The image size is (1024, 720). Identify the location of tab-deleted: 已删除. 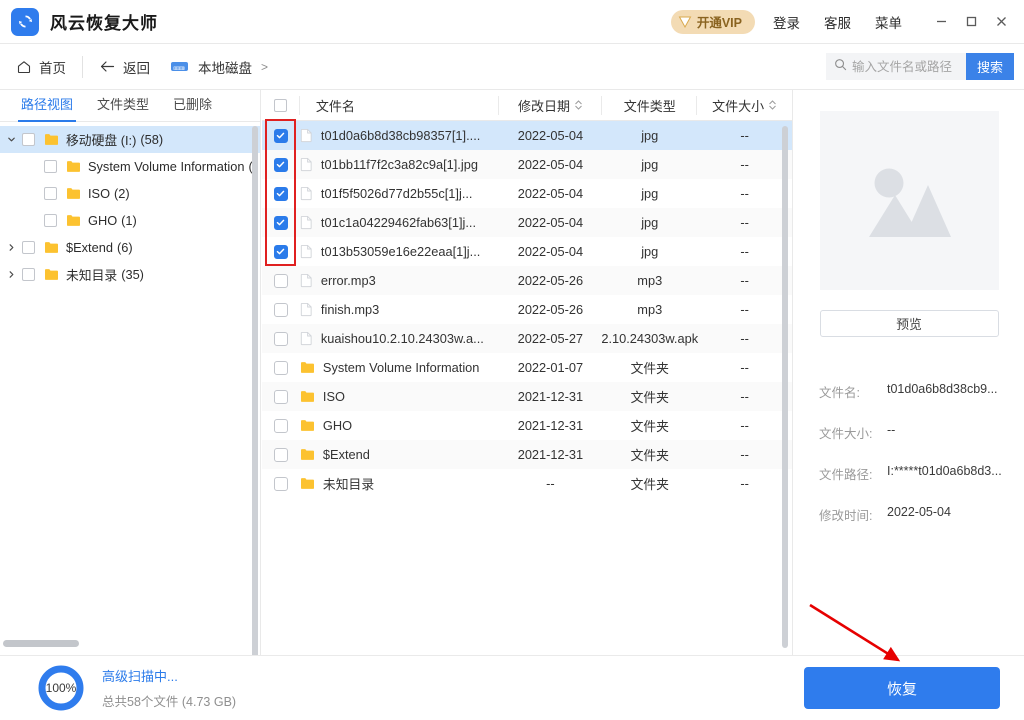
(192, 106).